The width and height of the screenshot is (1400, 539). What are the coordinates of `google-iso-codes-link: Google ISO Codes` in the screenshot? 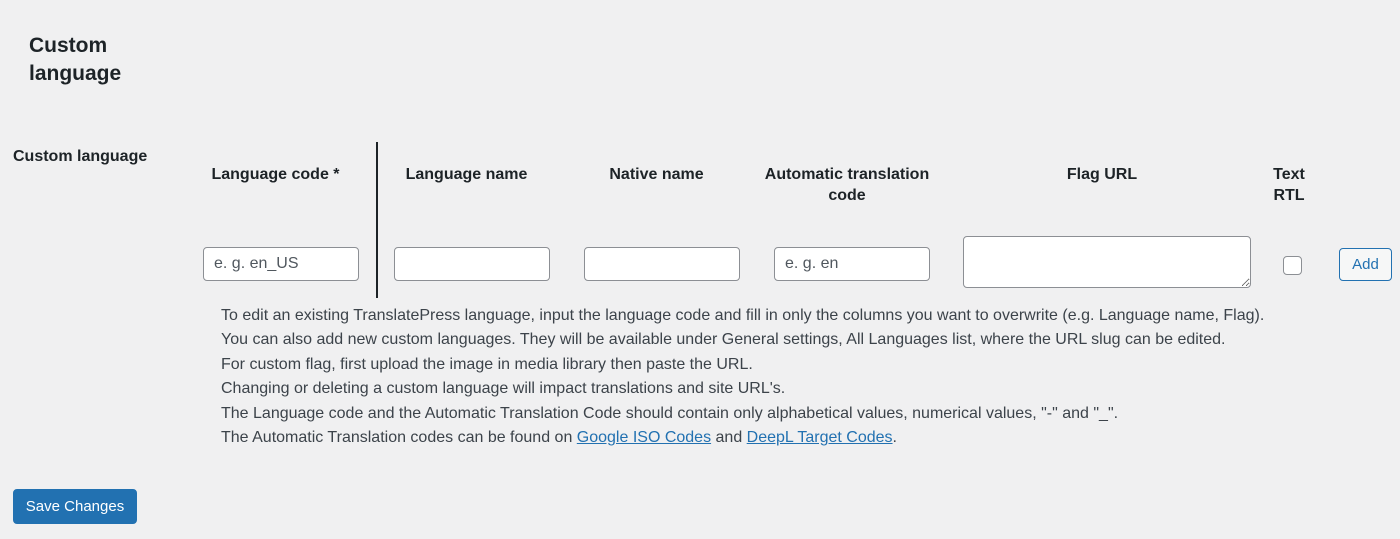 It's located at (644, 437).